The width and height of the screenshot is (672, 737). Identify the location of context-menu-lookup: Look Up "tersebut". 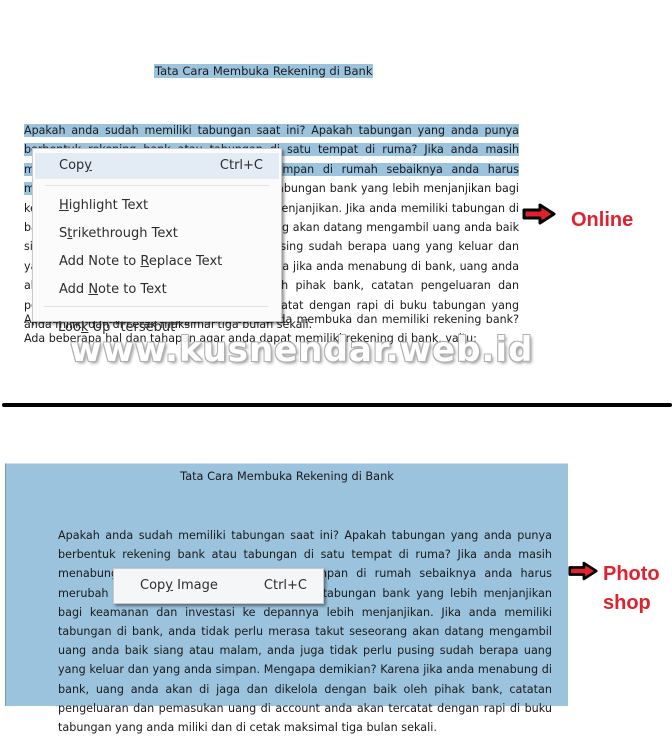
(156, 241).